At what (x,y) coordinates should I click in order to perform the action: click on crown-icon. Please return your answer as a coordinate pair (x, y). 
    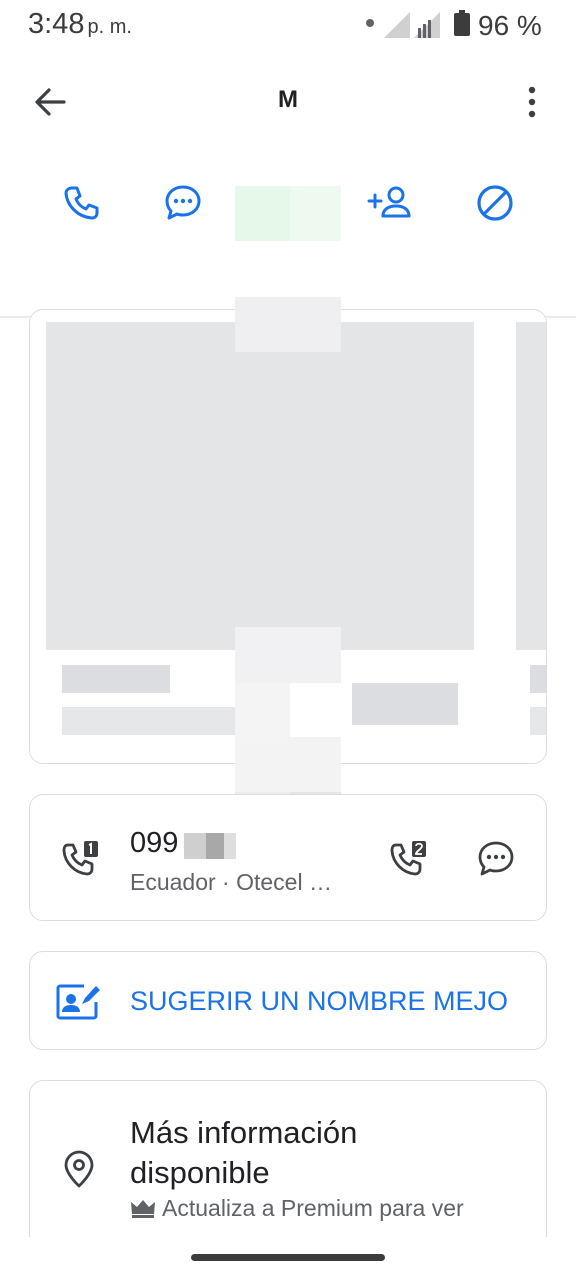
    Looking at the image, I should click on (143, 1209).